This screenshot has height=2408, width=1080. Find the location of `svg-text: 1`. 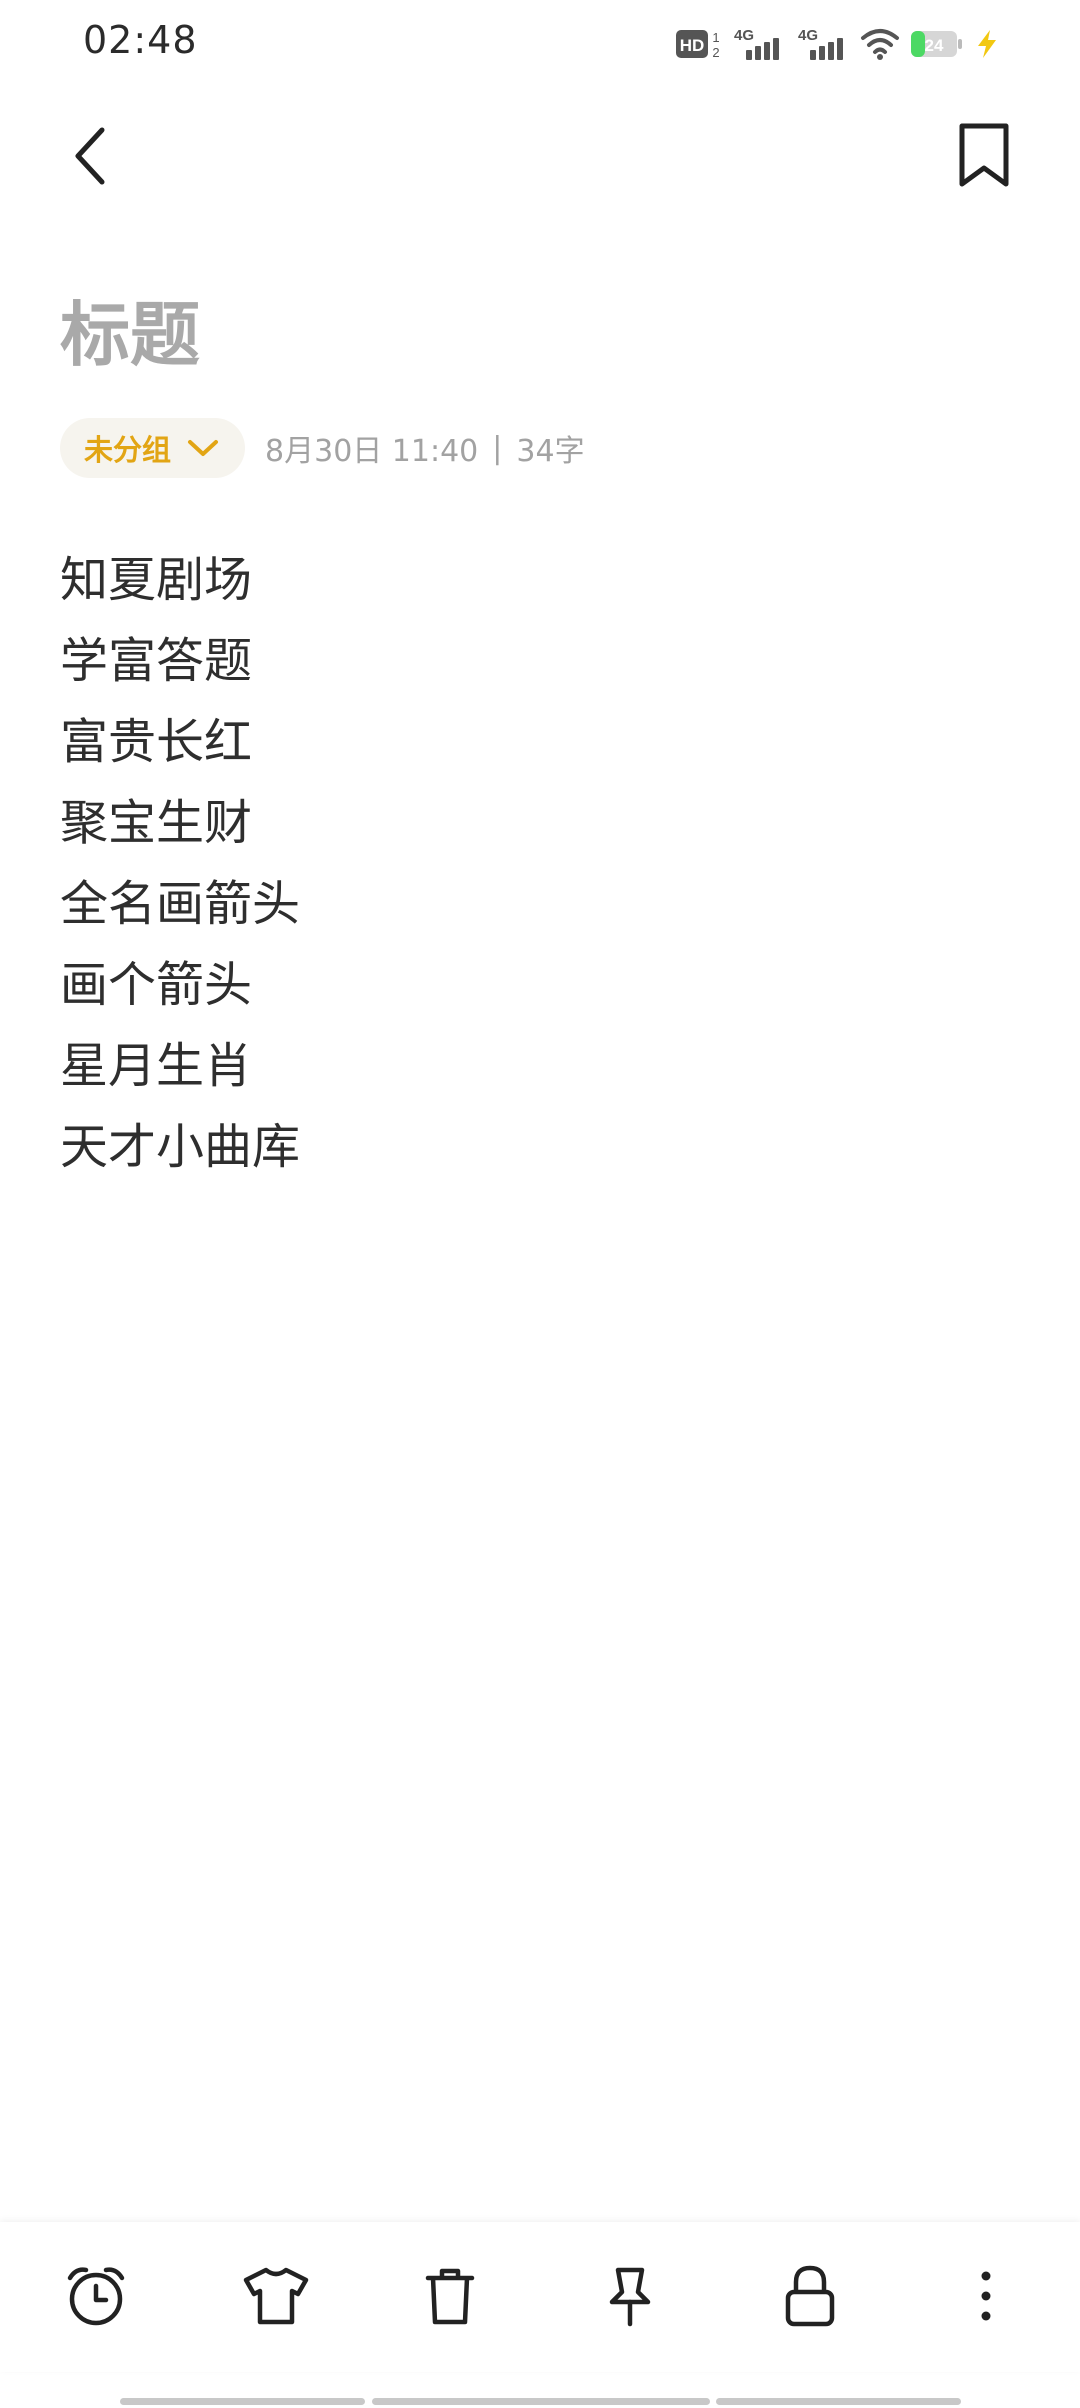

svg-text: 1 is located at coordinates (715, 37).